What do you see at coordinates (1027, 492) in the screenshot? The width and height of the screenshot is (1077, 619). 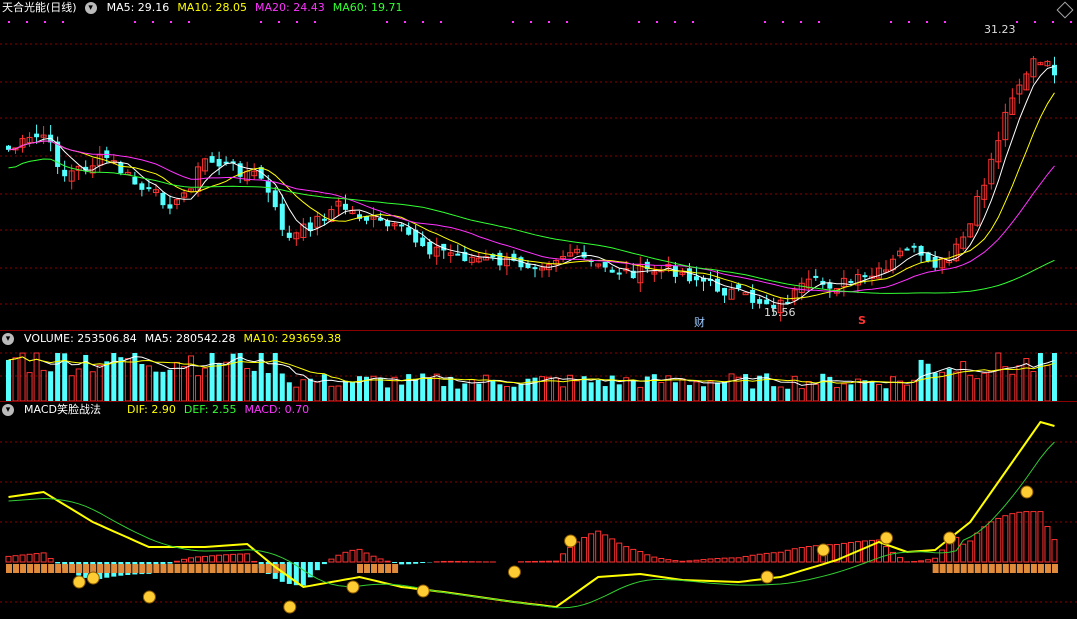 I see `smiley-icon` at bounding box center [1027, 492].